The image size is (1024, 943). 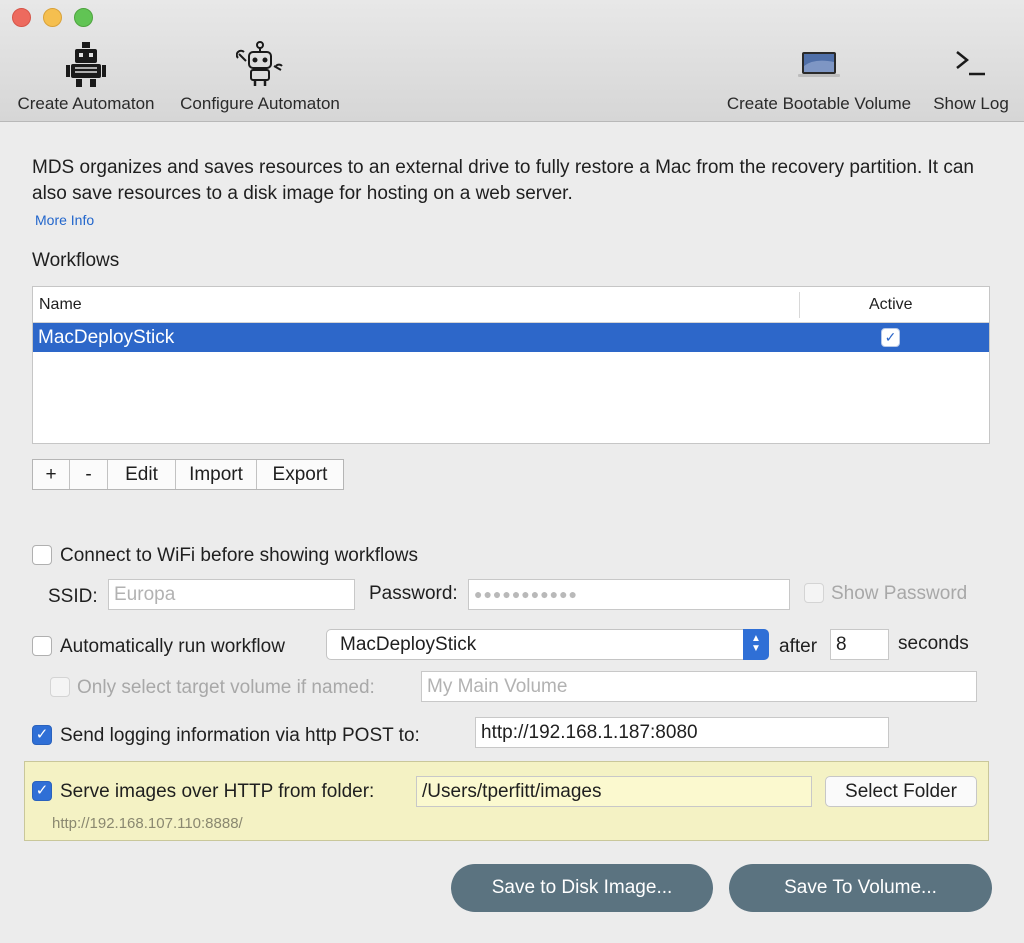 I want to click on configure-automaton-label: Configure Automaton, so click(x=260, y=103).